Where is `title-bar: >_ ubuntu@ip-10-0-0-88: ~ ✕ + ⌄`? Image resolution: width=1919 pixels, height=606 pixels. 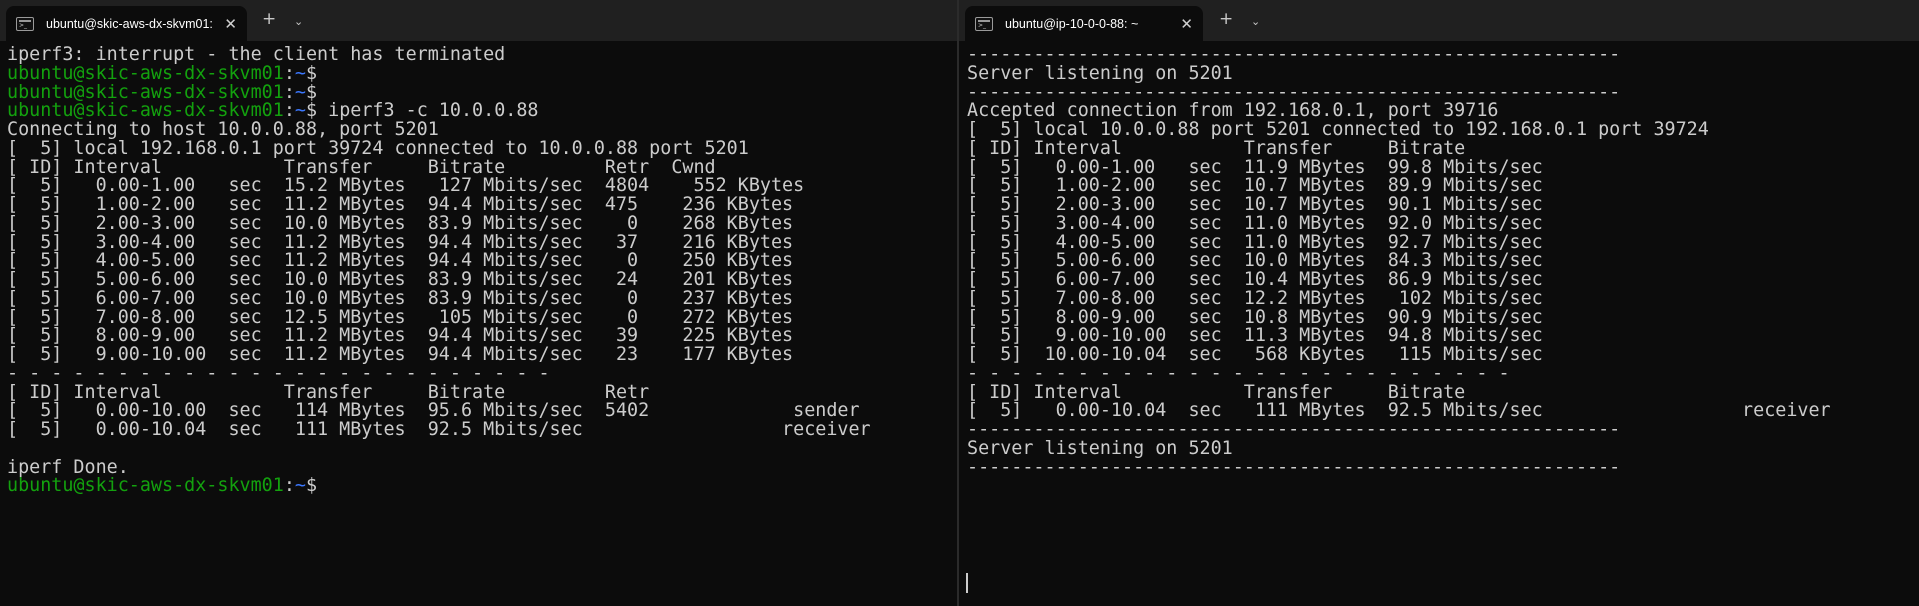
title-bar: >_ ubuntu@ip-10-0-0-88: ~ ✕ + ⌄ is located at coordinates (1439, 20).